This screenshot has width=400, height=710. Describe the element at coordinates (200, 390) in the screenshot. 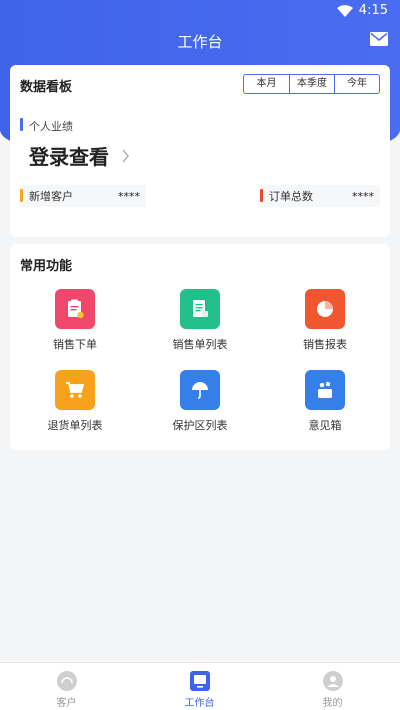

I see `umbrella-icon` at that location.